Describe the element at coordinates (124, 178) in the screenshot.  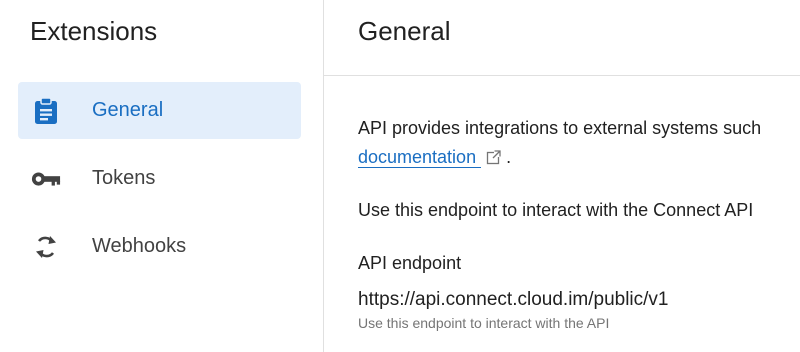
I see `sidebar-item-label: Tokens` at that location.